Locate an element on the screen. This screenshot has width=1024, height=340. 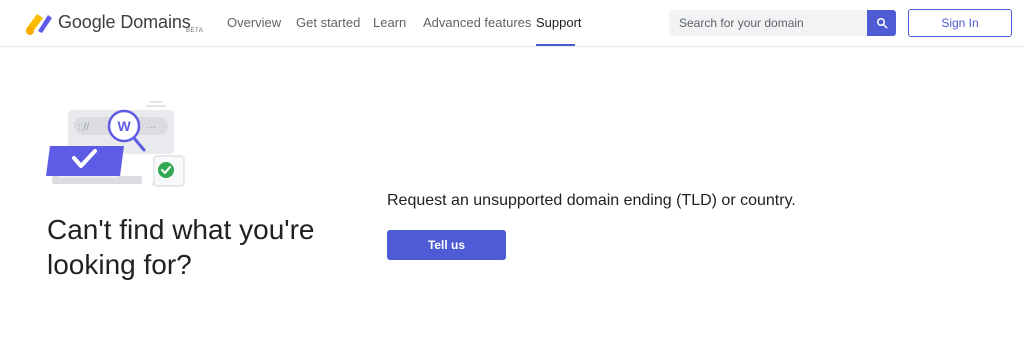
search-button is located at coordinates (881, 23).